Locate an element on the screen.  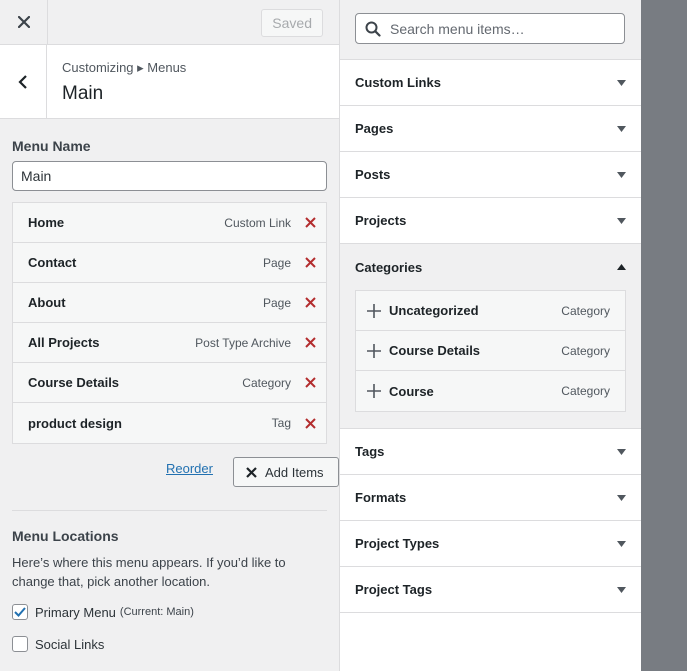
menu-item: Home Custom Link is located at coordinates (169, 223).